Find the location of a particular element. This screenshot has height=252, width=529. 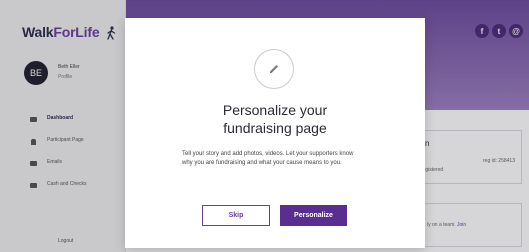

skip-button: Skip is located at coordinates (236, 215).